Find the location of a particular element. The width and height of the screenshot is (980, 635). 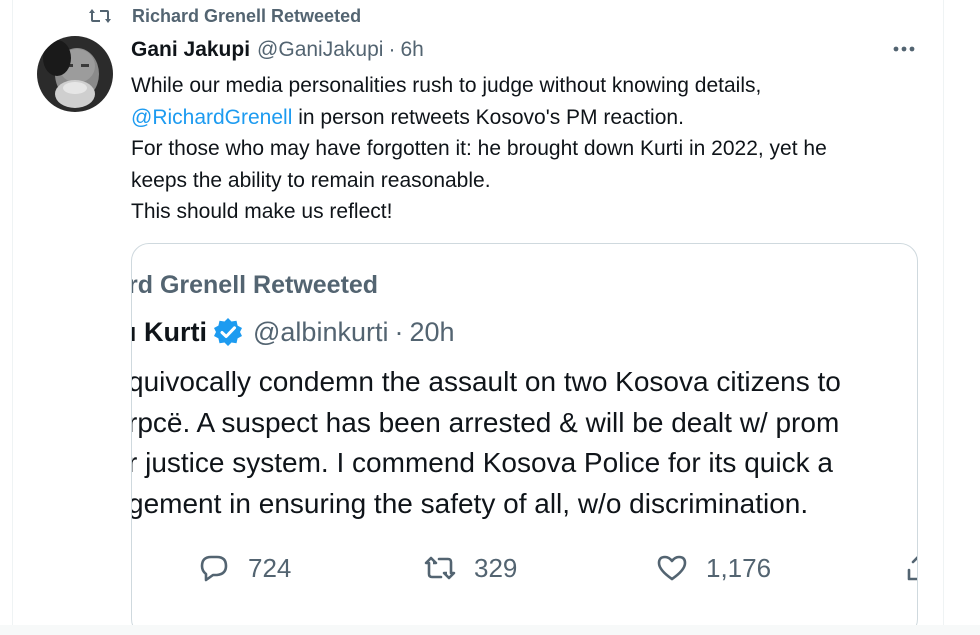

quoted-tweet-header: ı Kurti @albinkurti · 20h is located at coordinates (293, 332).